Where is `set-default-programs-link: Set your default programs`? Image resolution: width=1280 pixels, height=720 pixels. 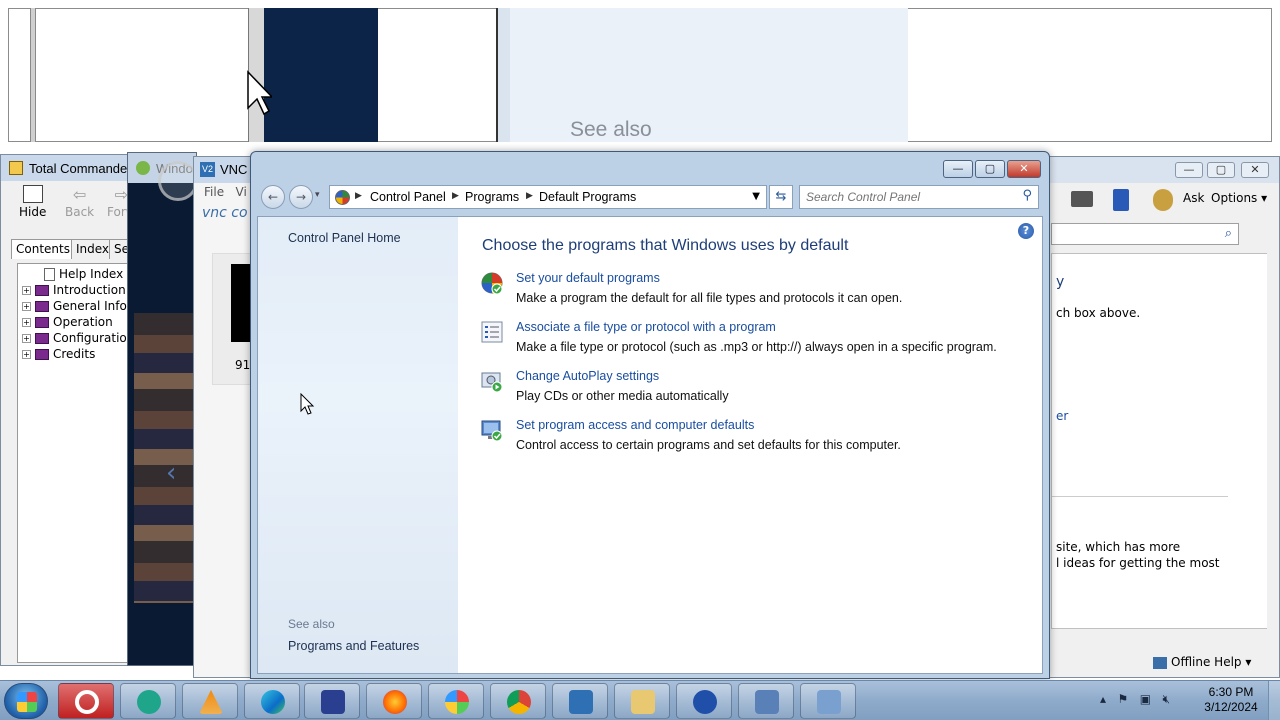 set-default-programs-link: Set your default programs is located at coordinates (588, 278).